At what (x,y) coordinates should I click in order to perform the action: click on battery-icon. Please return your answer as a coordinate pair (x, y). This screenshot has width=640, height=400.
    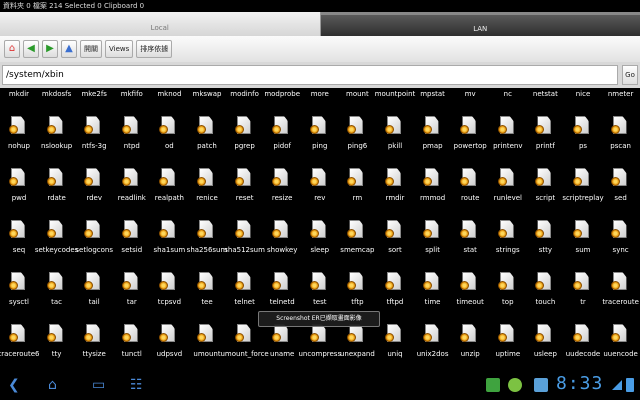
    Looking at the image, I should click on (630, 385).